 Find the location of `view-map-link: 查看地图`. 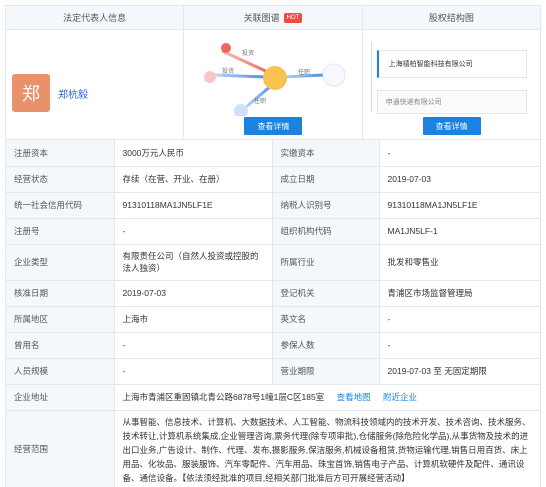

view-map-link: 查看地图 is located at coordinates (354, 397).